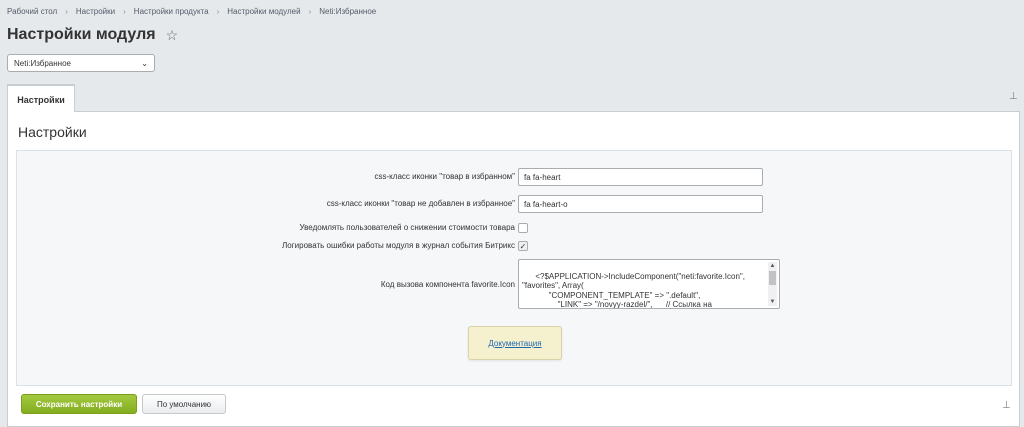 The width and height of the screenshot is (1024, 427). I want to click on section-title: Настройки, so click(52, 132).